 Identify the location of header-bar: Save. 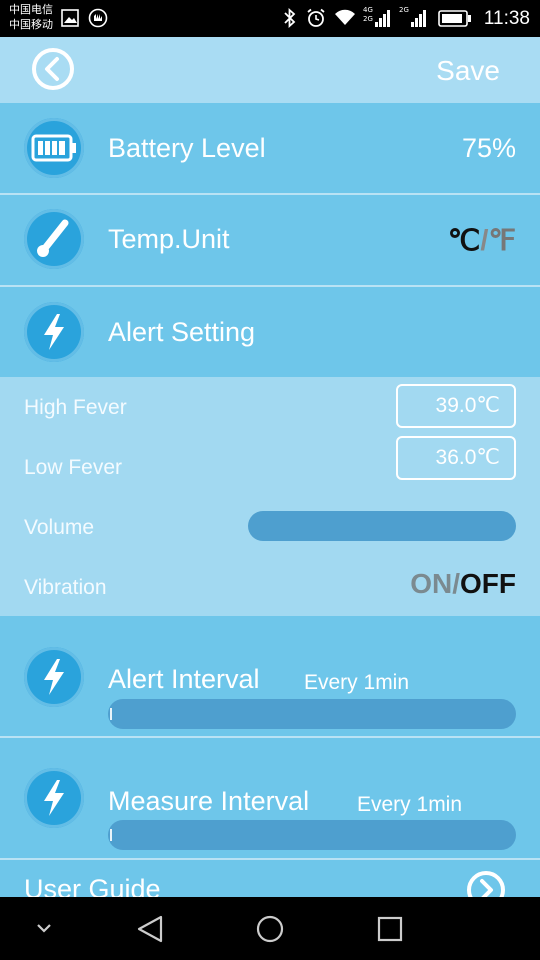
(270, 70).